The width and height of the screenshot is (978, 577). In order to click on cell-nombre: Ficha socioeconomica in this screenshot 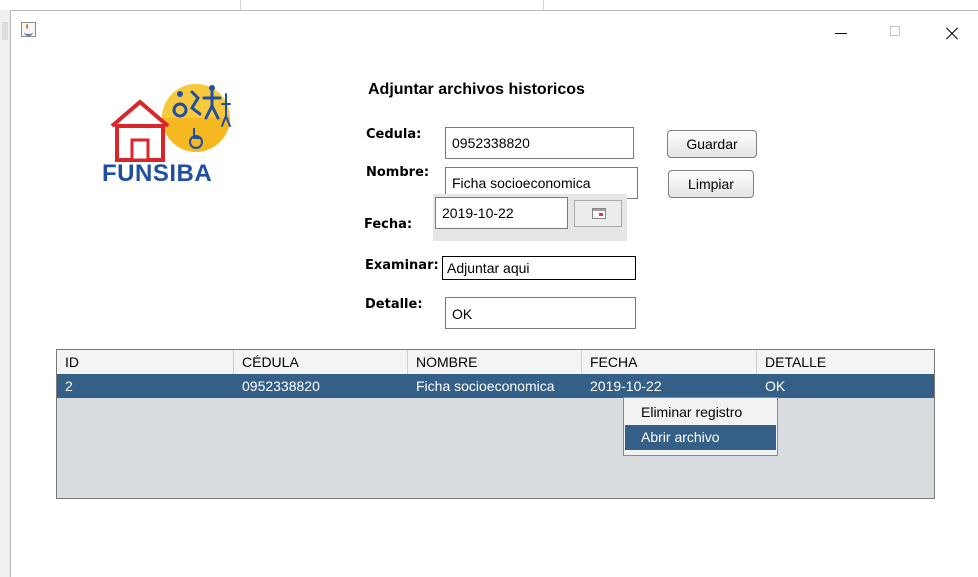, I will do `click(485, 386)`.